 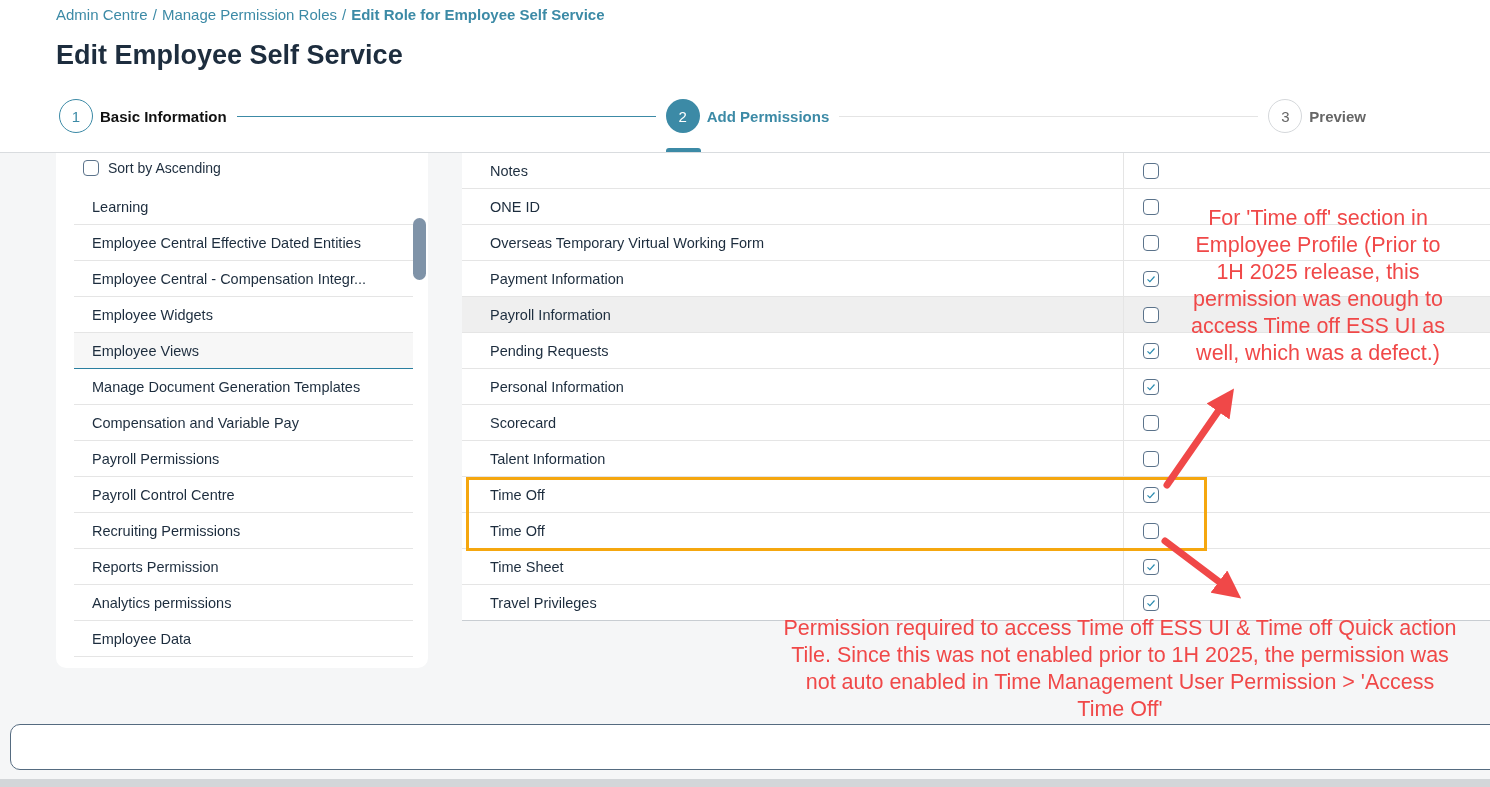 What do you see at coordinates (768, 116) in the screenshot?
I see `step-label: Add Permissions` at bounding box center [768, 116].